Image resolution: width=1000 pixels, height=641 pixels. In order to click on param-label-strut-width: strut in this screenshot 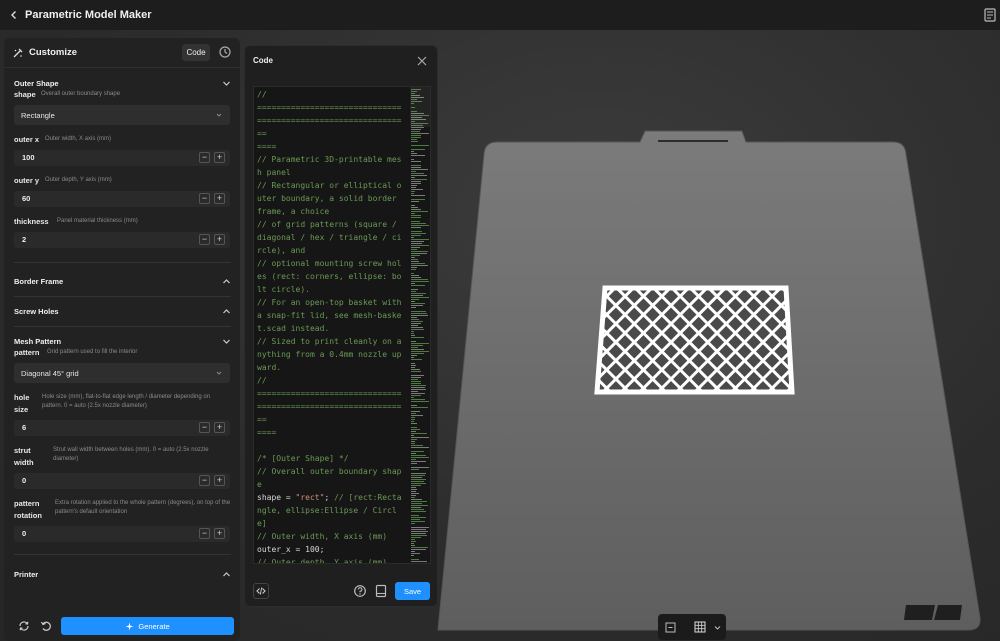, I will do `click(22, 450)`.